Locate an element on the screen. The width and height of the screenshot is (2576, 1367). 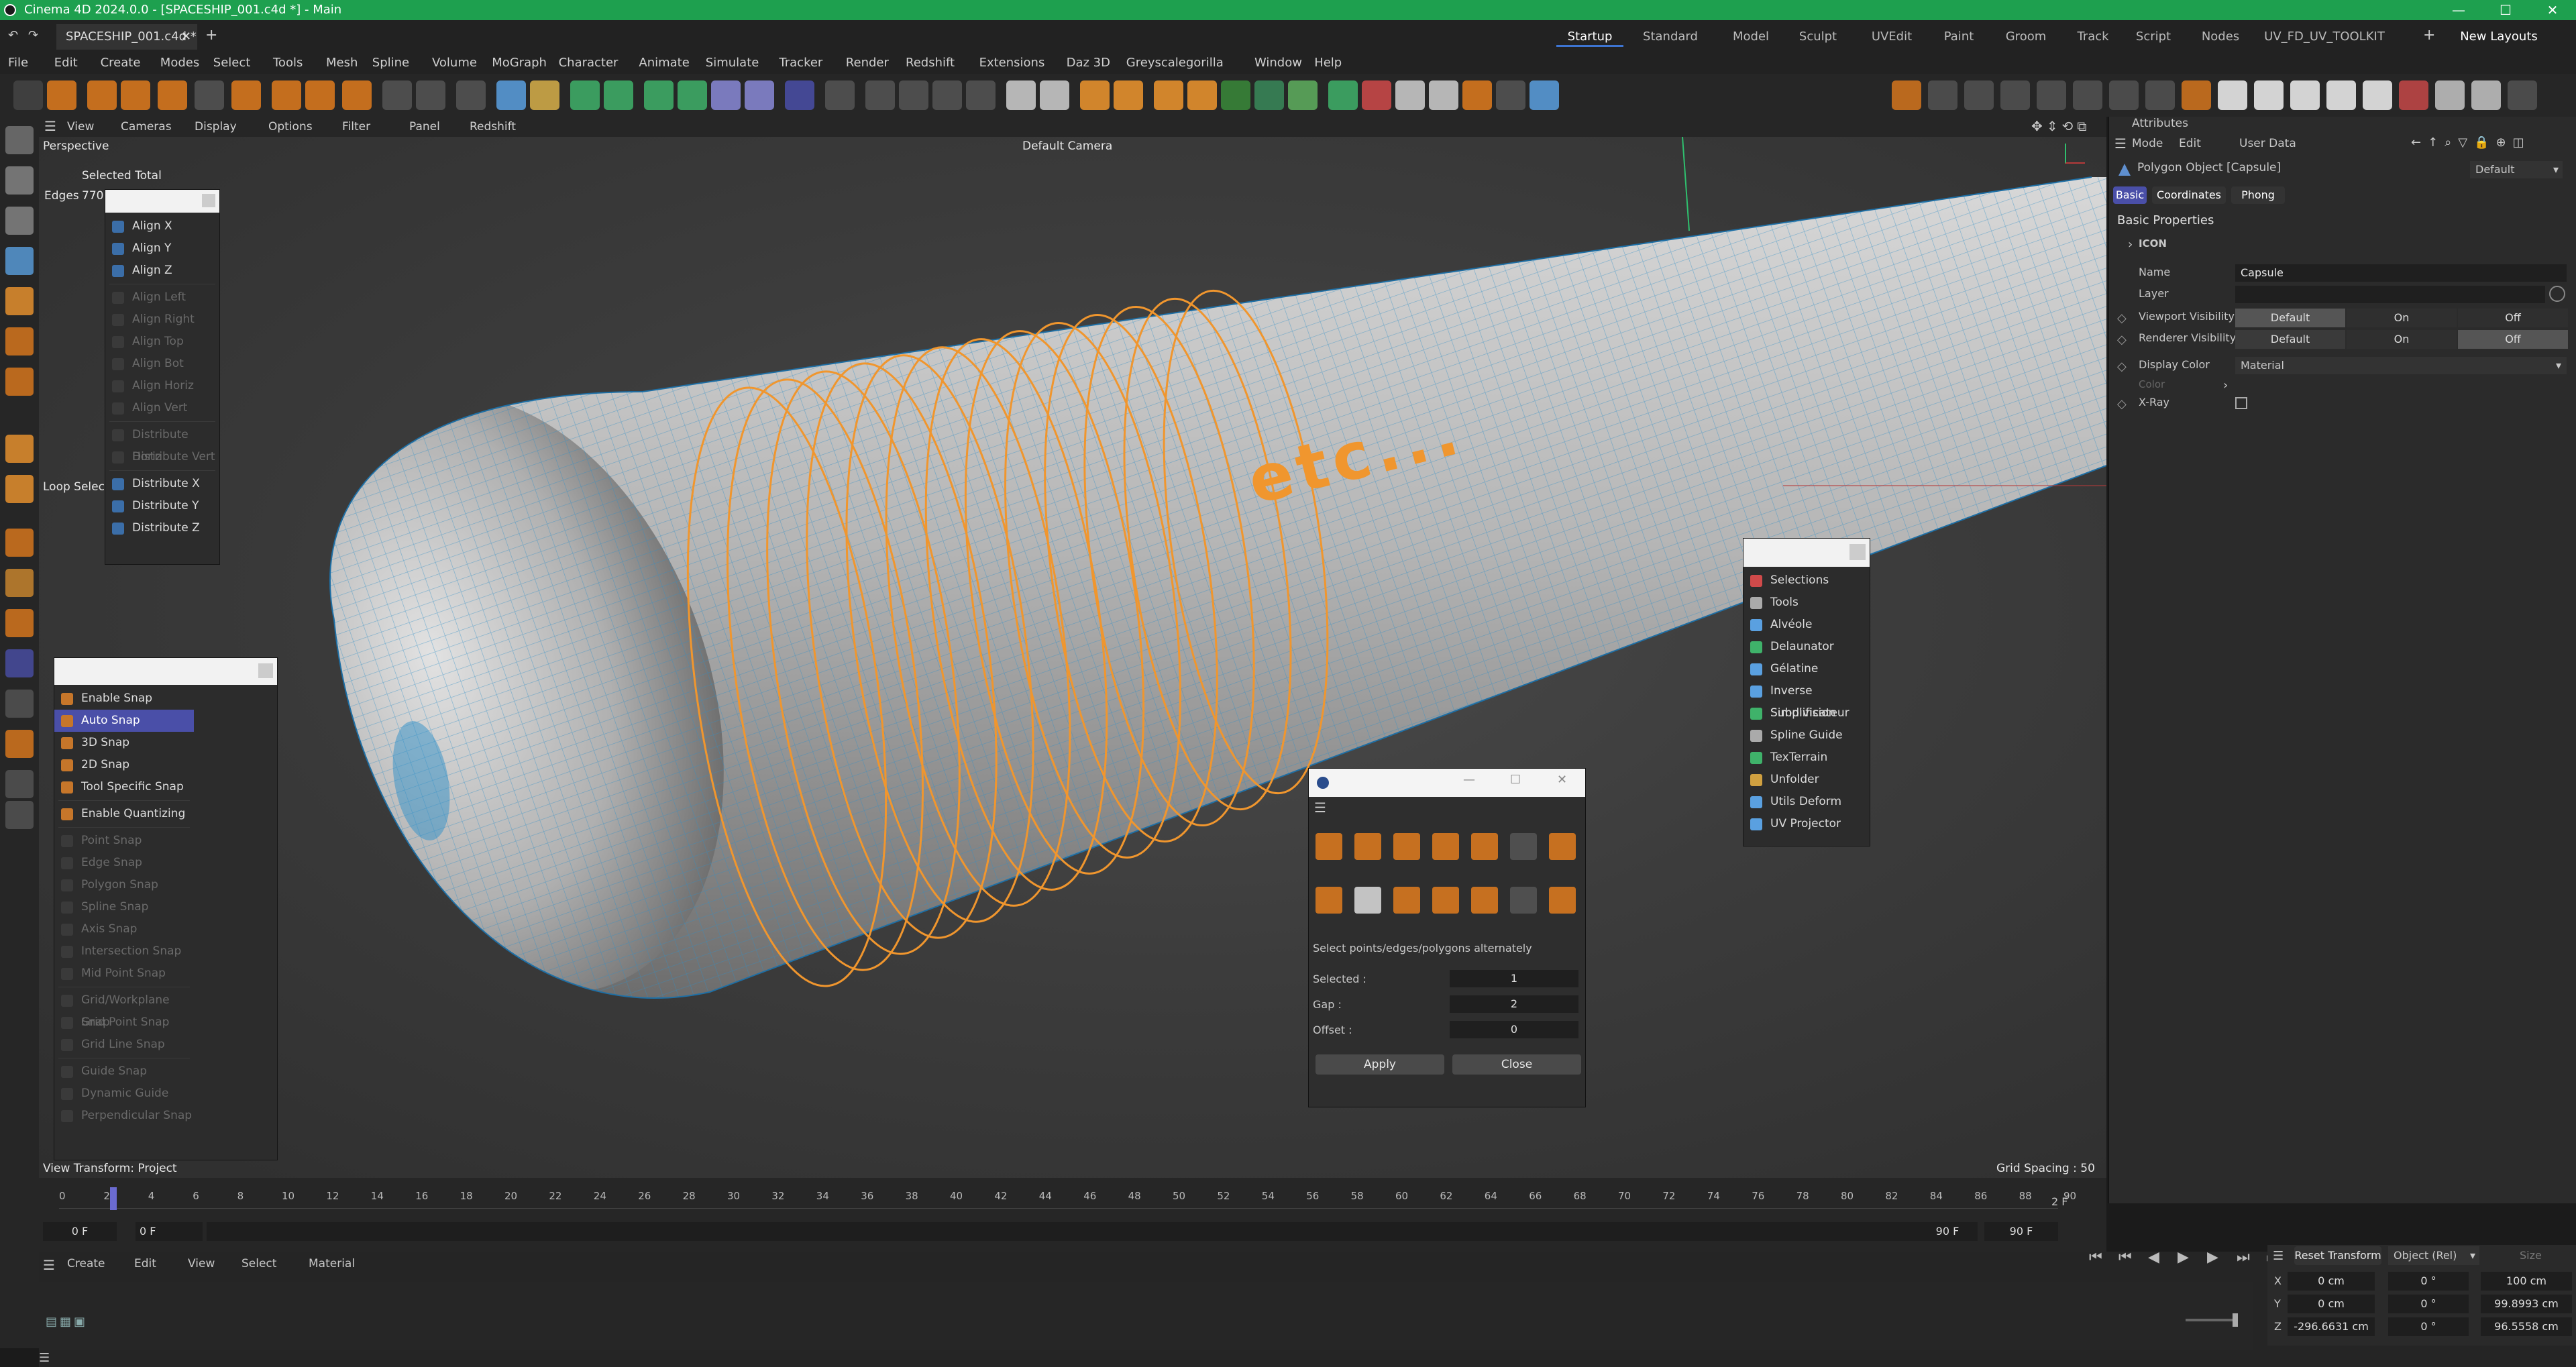
menu-help: Help is located at coordinates (1328, 63).